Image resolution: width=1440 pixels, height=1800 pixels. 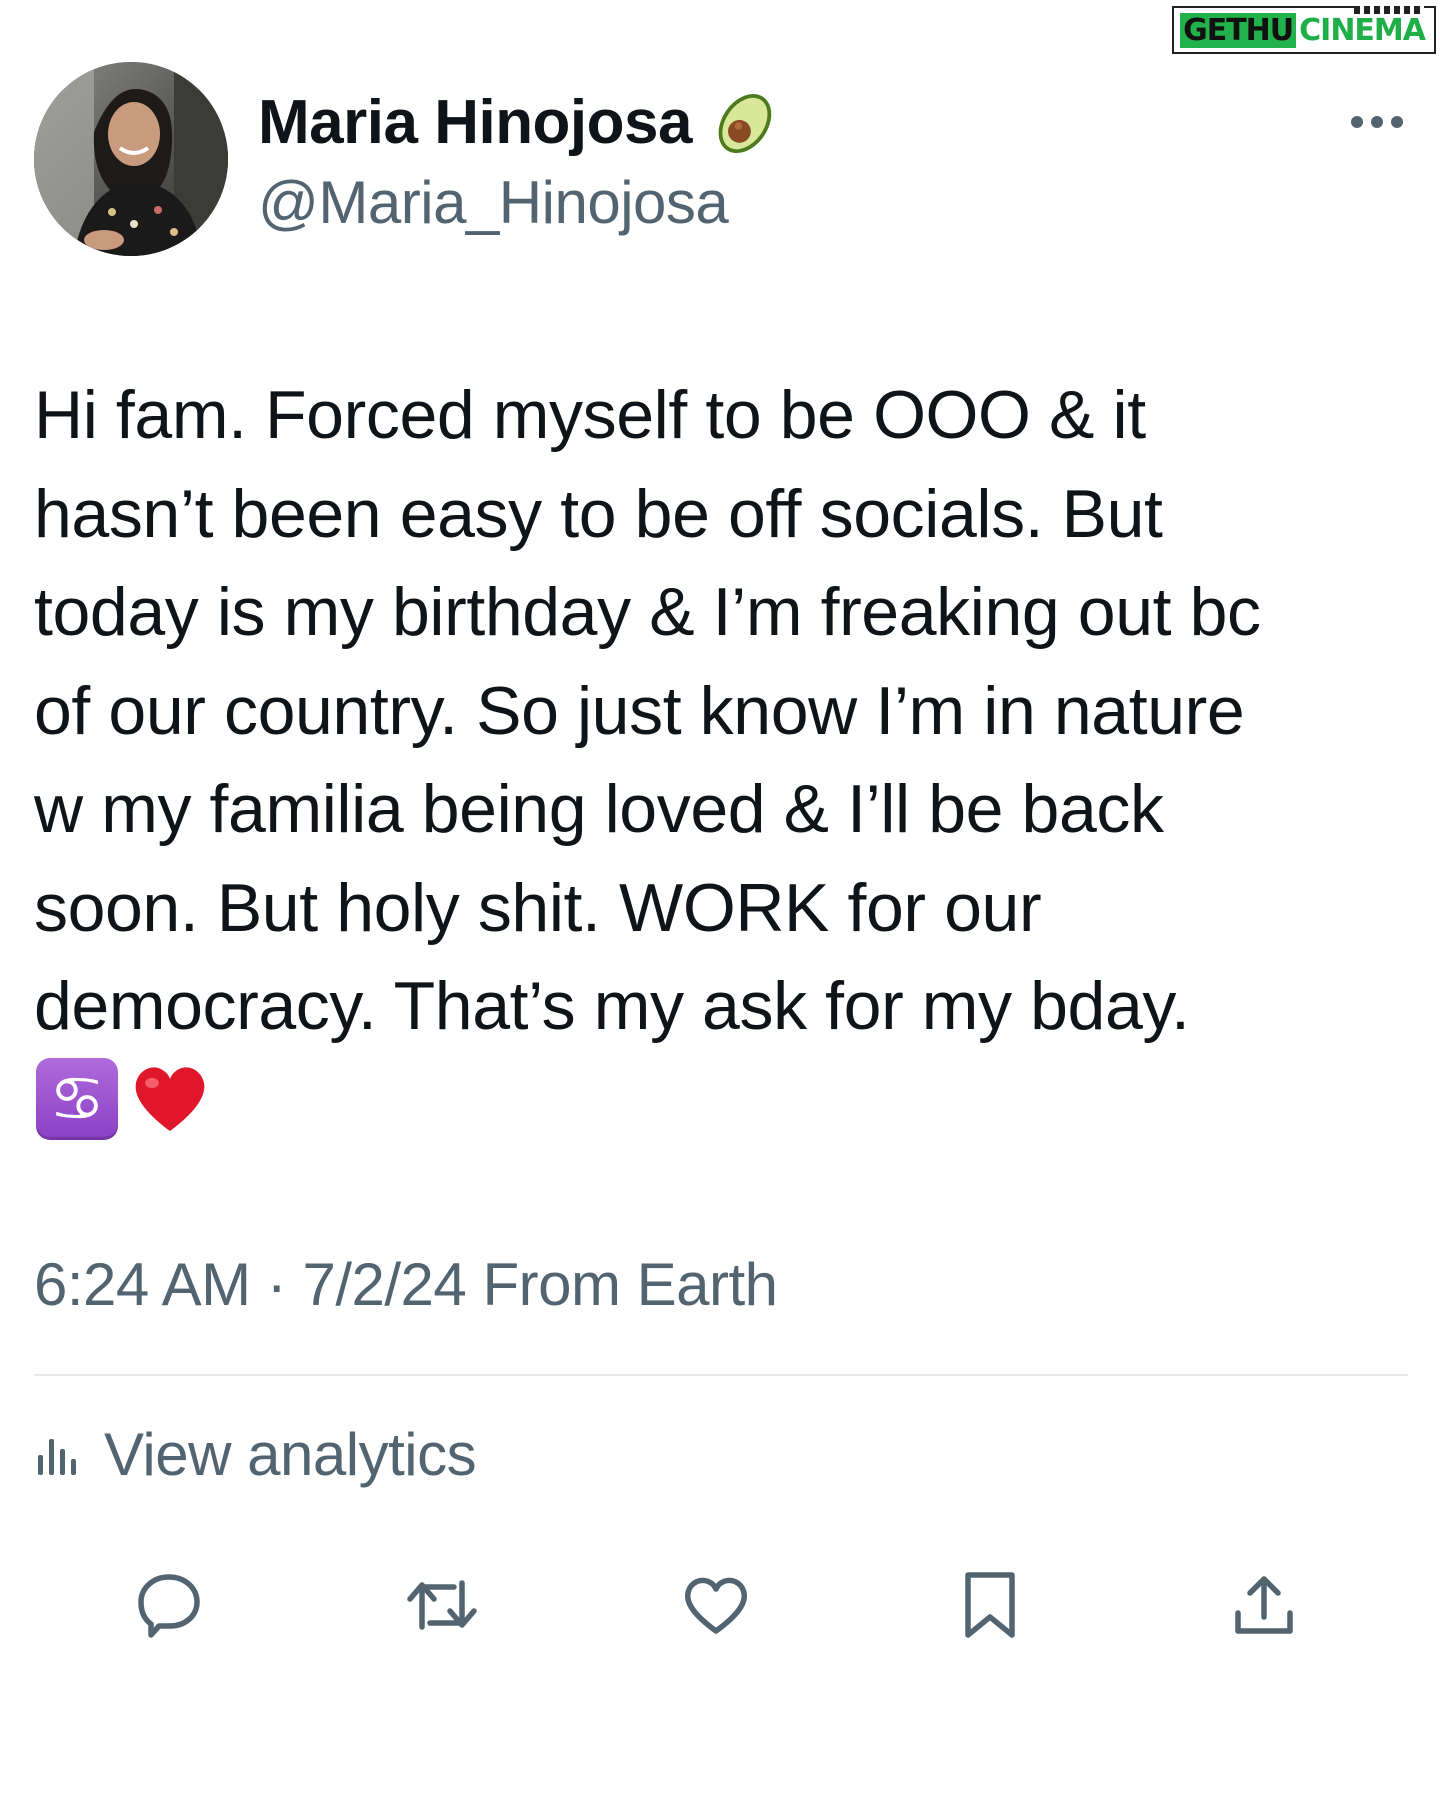 I want to click on cancer-glyph: ♋, so click(x=77, y=1098).